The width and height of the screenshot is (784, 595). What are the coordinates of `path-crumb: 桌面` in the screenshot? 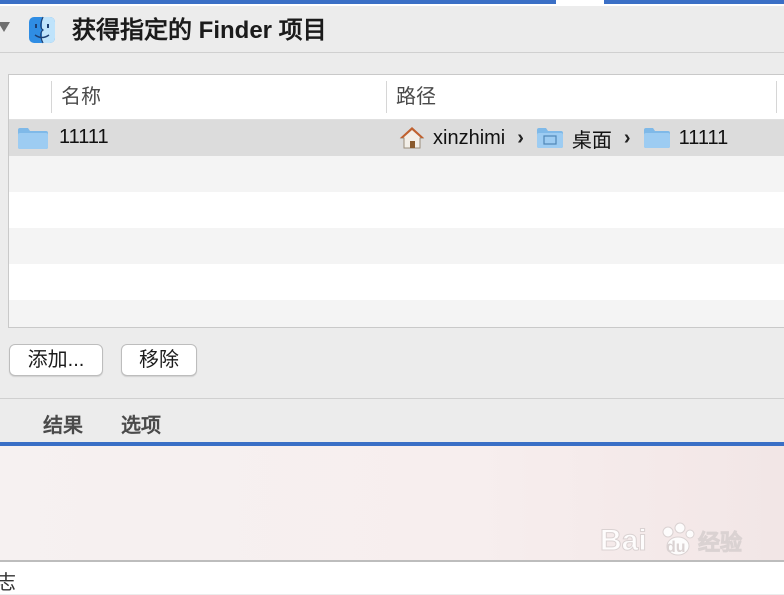 It's located at (574, 138).